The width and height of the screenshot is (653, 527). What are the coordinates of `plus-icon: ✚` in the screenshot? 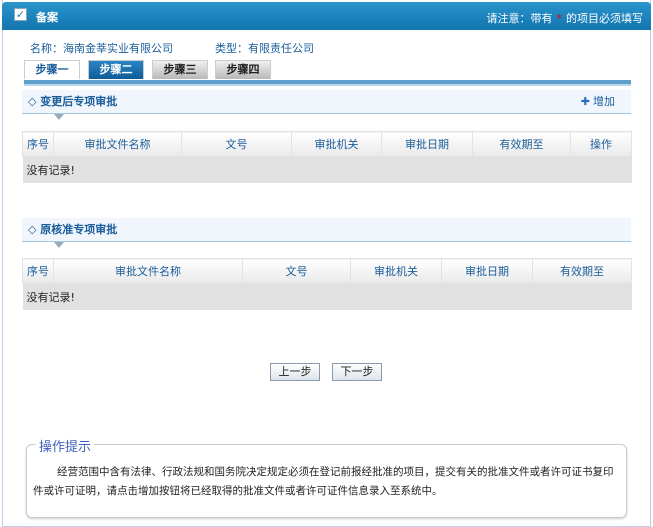 It's located at (585, 101).